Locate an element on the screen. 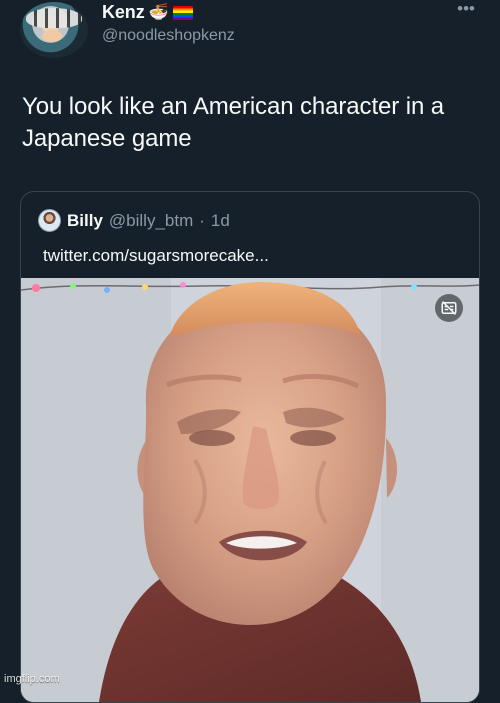 This screenshot has height=703, width=500. quoted-tweet-header: Billy @billy_btm · 1d is located at coordinates (134, 220).